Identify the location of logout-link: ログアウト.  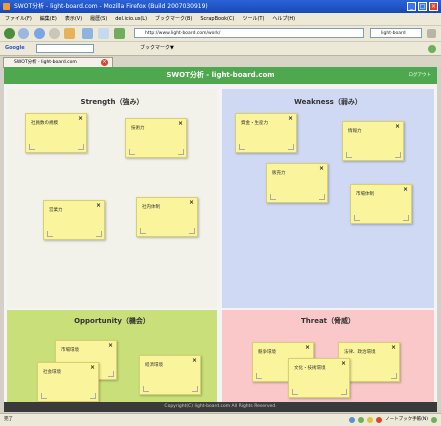
(420, 75).